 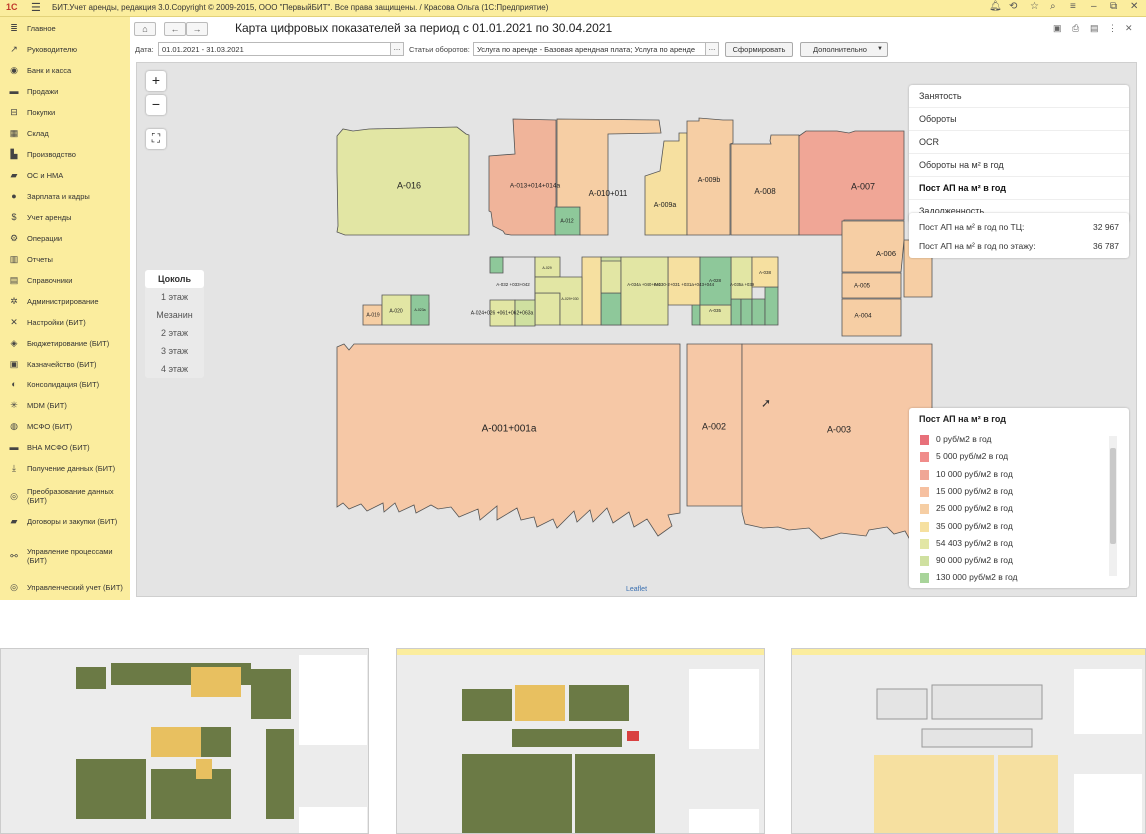 What do you see at coordinates (65, 521) in the screenshot?
I see `sidebar-item: ▰ Договоры и закупки (БИТ)` at bounding box center [65, 521].